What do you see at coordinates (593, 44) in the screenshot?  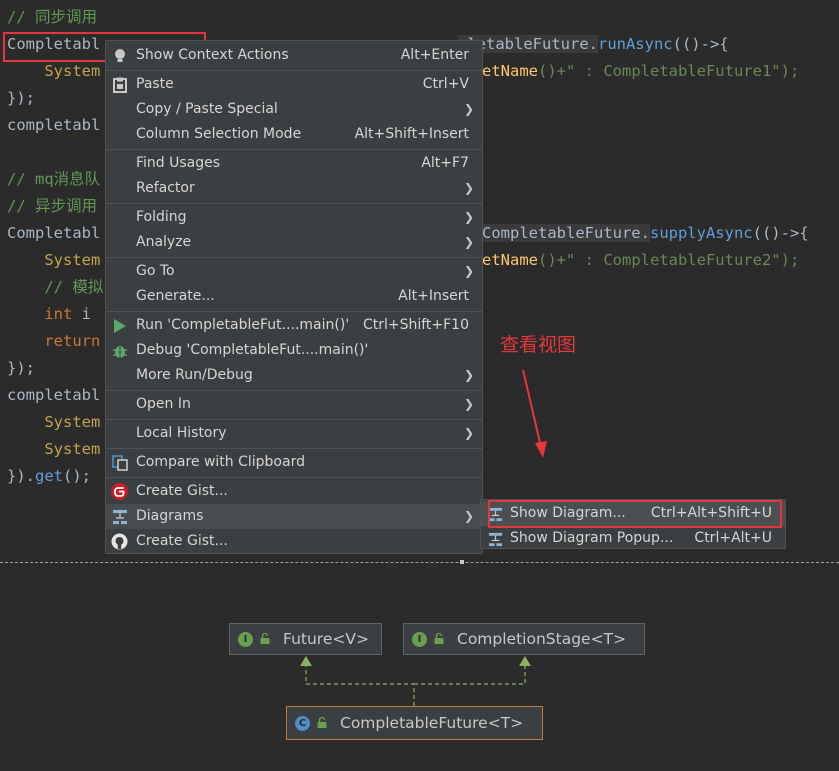 I see `code-line-2-right: pletableFuture.runAsync(()->{` at bounding box center [593, 44].